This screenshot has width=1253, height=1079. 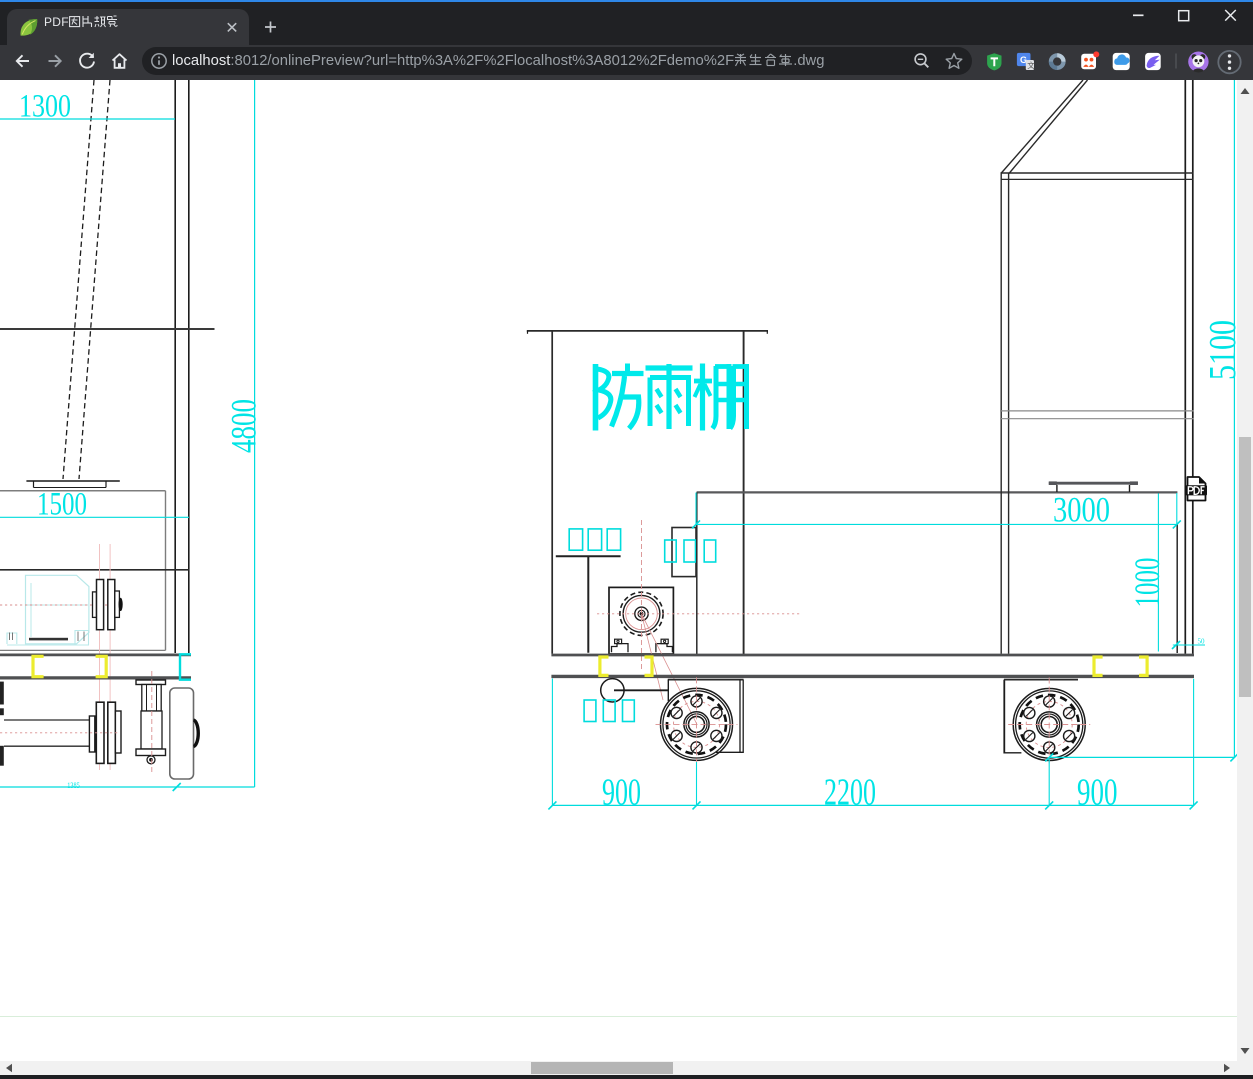 I want to click on svg-text: 5100, so click(x=1219, y=350).